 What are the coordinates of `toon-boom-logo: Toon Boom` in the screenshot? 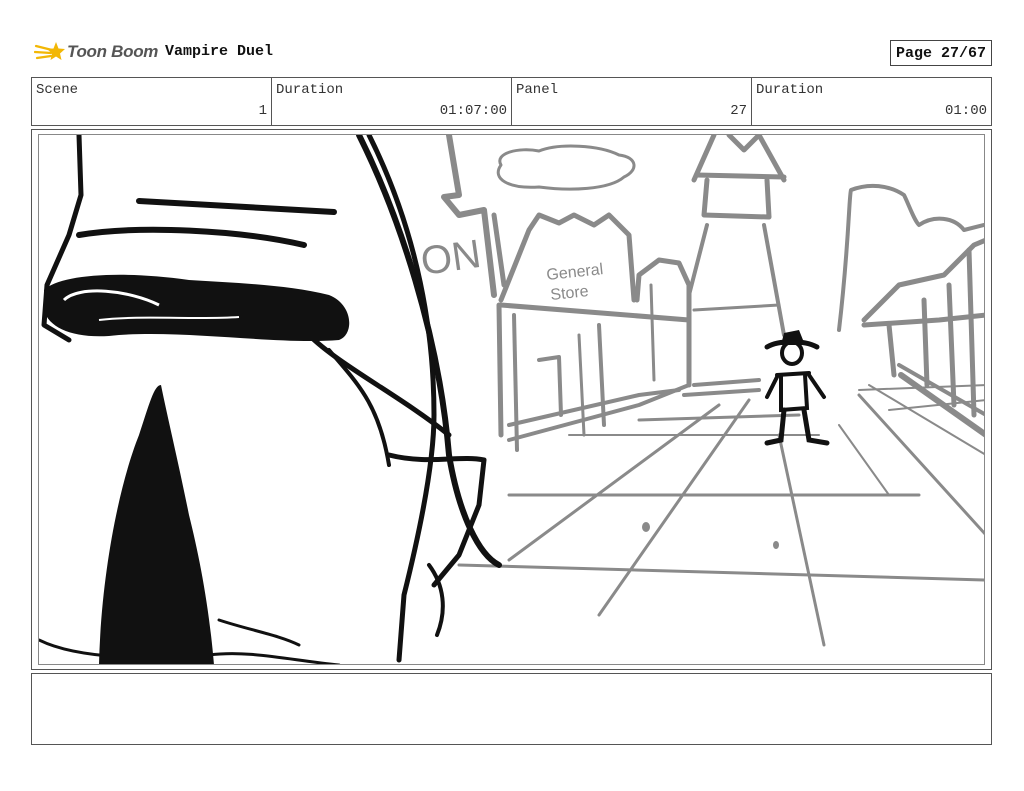 It's located at (96, 52).